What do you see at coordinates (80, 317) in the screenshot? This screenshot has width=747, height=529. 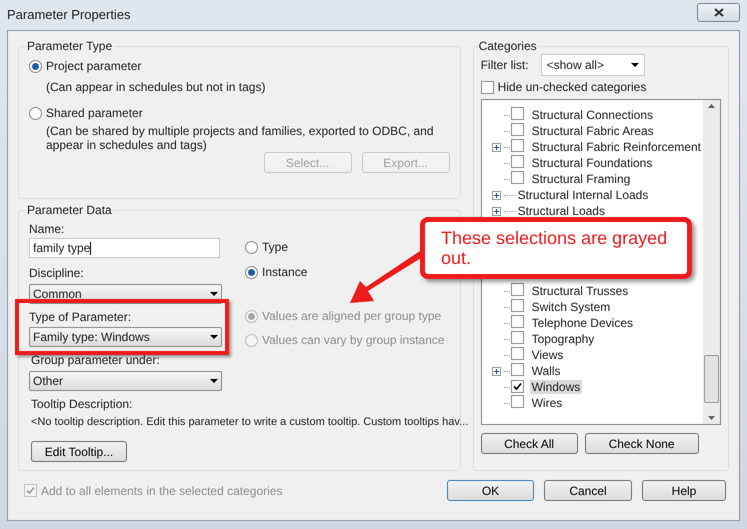 I see `type-label: Type of Parameter:` at bounding box center [80, 317].